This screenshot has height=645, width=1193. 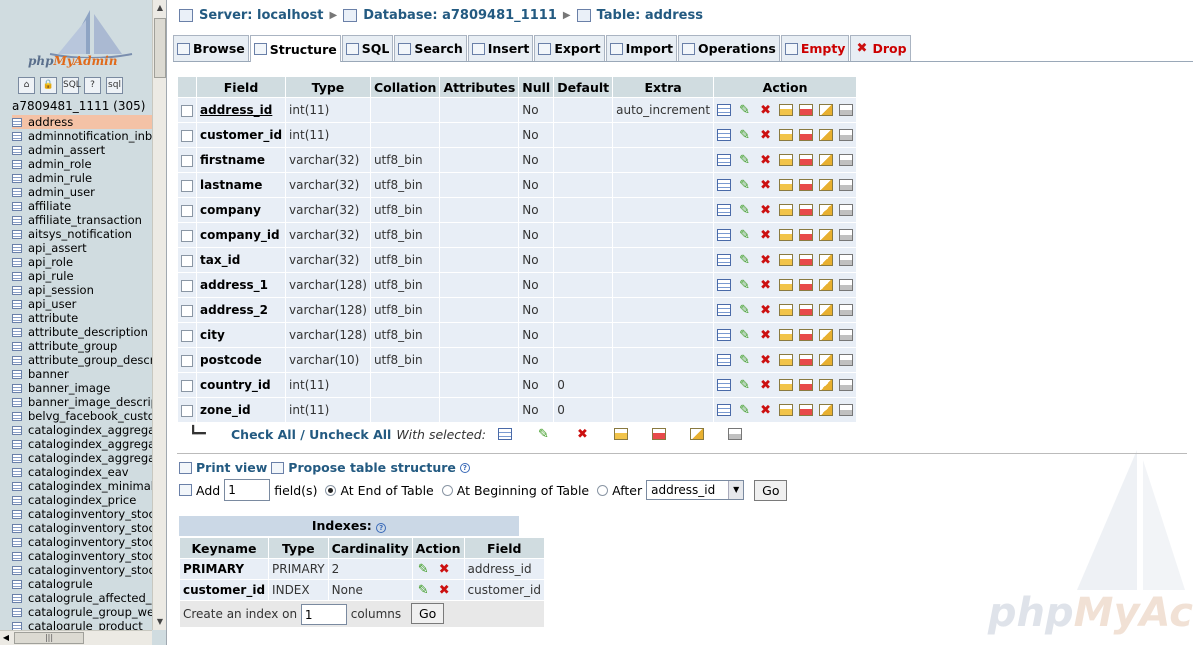 What do you see at coordinates (372, 467) in the screenshot?
I see `propose-structure-link: Propose table structure` at bounding box center [372, 467].